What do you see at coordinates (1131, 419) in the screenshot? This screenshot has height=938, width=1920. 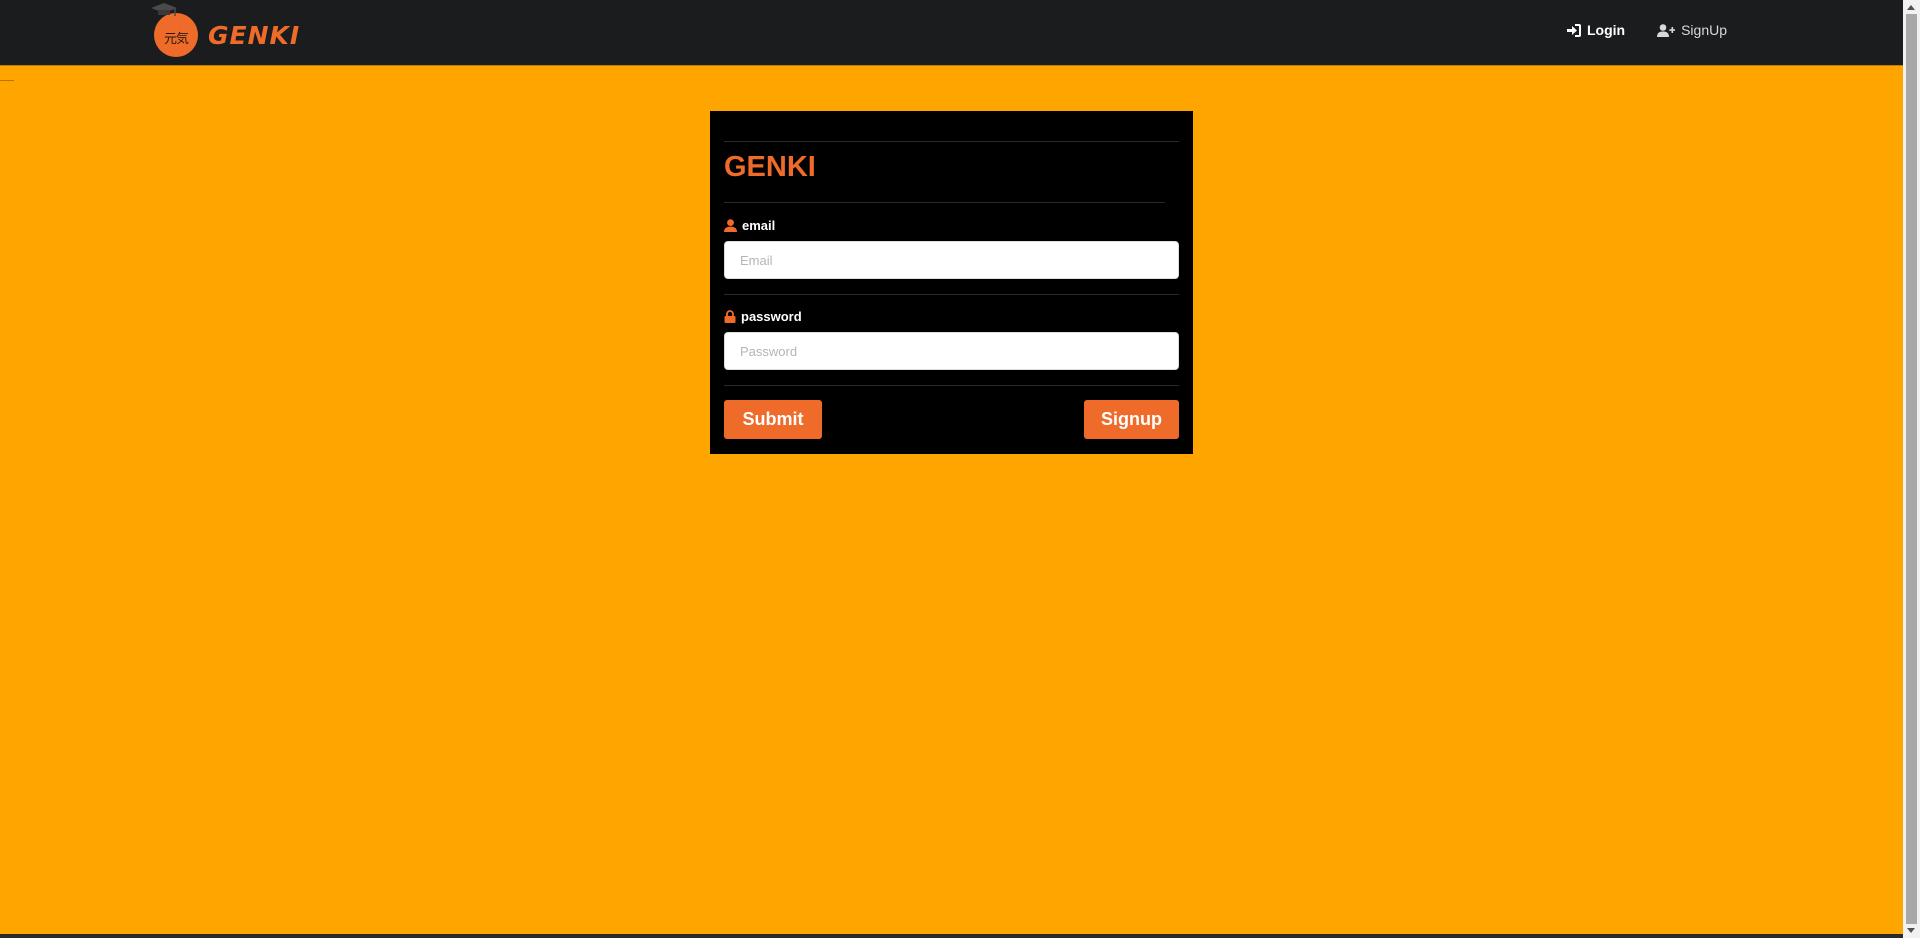 I see `signup-button: Signup` at bounding box center [1131, 419].